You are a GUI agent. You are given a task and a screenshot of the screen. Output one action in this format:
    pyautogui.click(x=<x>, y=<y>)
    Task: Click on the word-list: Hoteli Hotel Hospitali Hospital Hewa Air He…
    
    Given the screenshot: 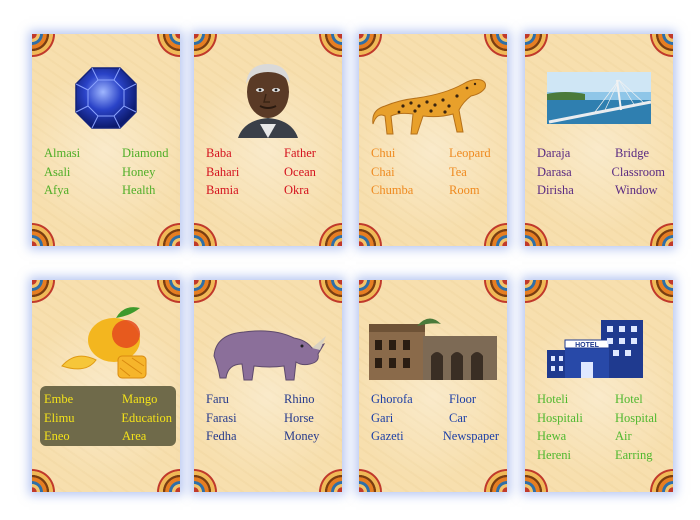 What is the action you would take?
    pyautogui.click(x=601, y=427)
    